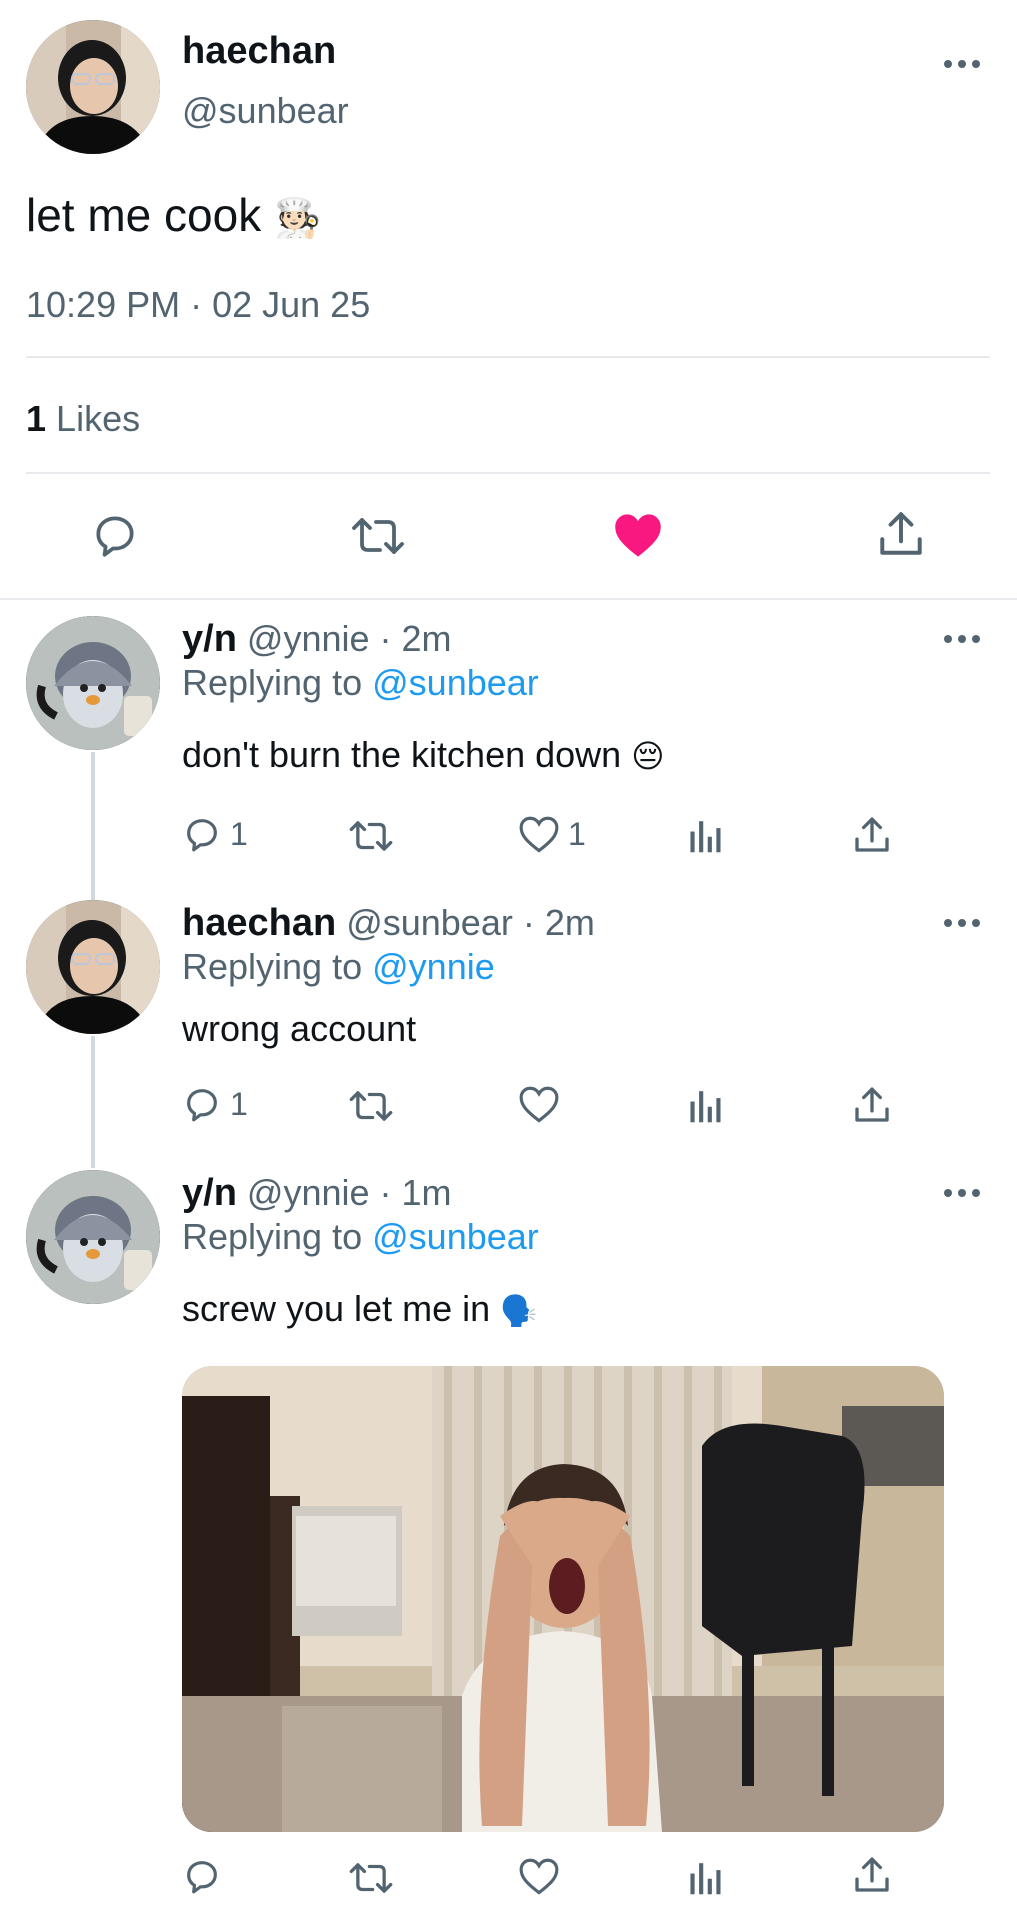  I want to click on reply-header: y/n @ynnie · 2m, so click(317, 639).